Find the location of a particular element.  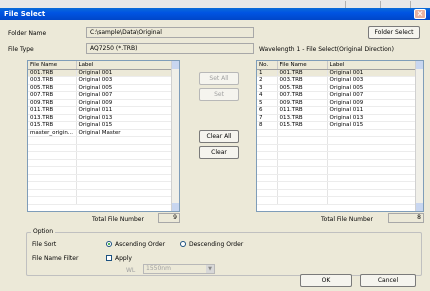

table-row: 003.TRB Original 003 is located at coordinates (101, 80).